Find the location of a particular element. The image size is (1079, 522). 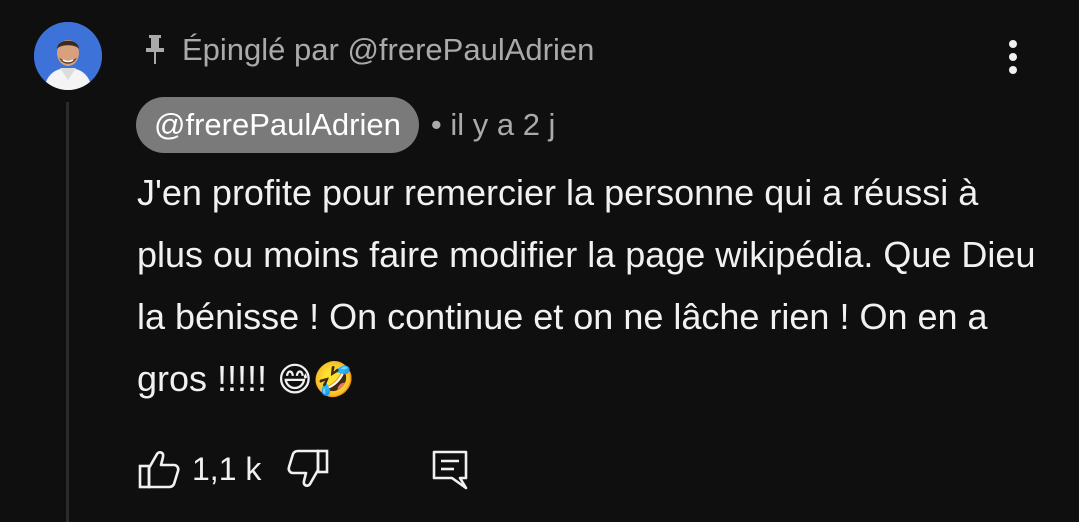

more-vert-icon is located at coordinates (1013, 57).